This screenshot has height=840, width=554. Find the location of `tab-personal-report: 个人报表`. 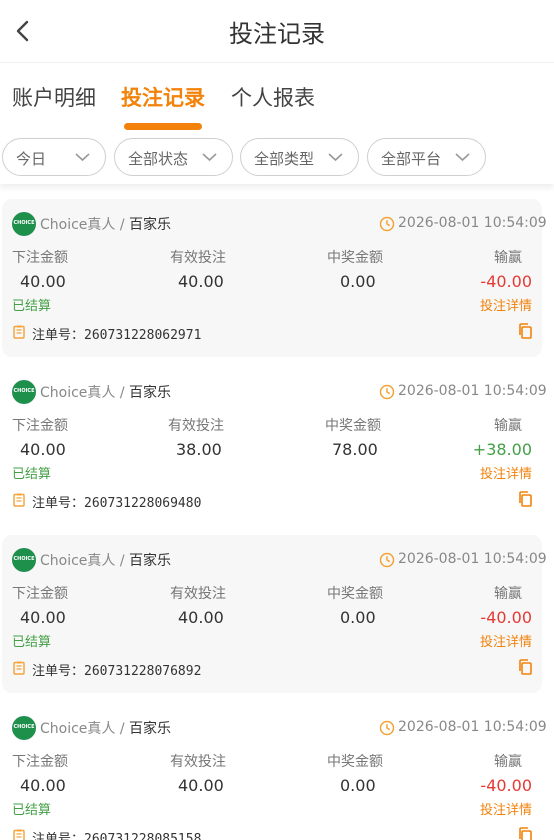

tab-personal-report: 个人报表 is located at coordinates (273, 97).